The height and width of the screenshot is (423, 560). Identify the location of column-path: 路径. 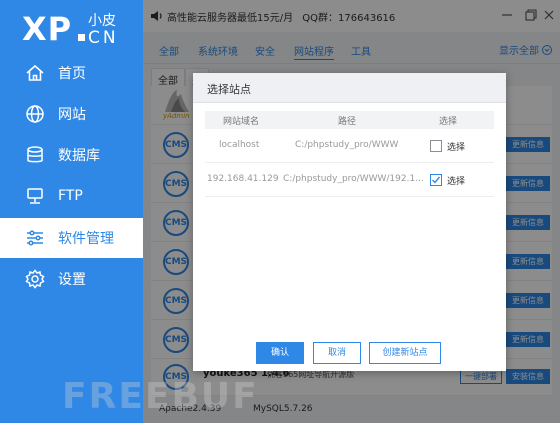
(347, 122).